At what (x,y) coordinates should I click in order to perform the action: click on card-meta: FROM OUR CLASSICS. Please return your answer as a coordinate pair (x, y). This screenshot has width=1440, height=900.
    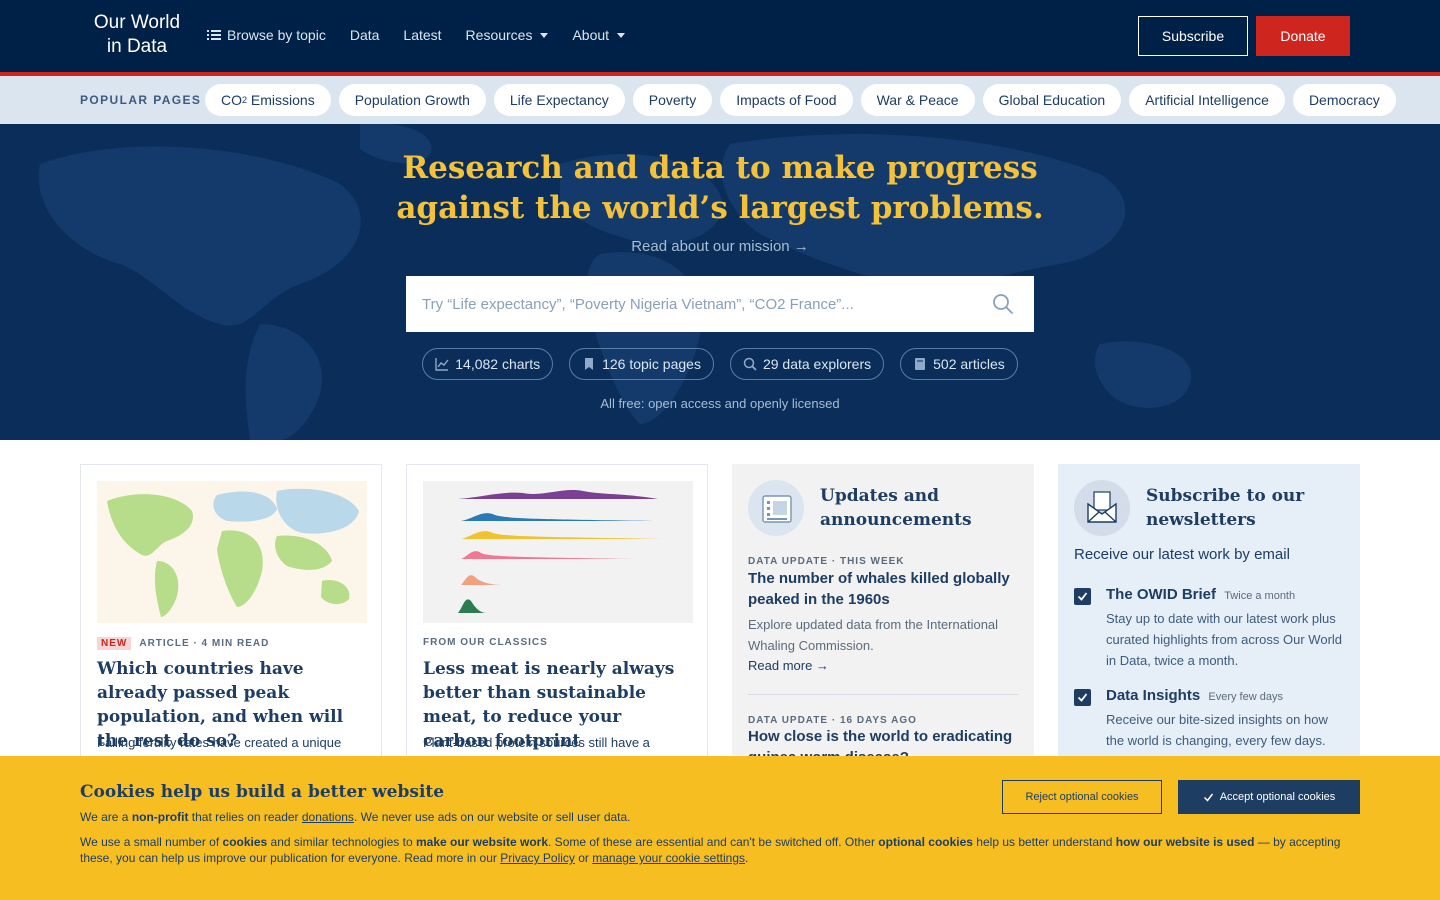
    Looking at the image, I should click on (485, 642).